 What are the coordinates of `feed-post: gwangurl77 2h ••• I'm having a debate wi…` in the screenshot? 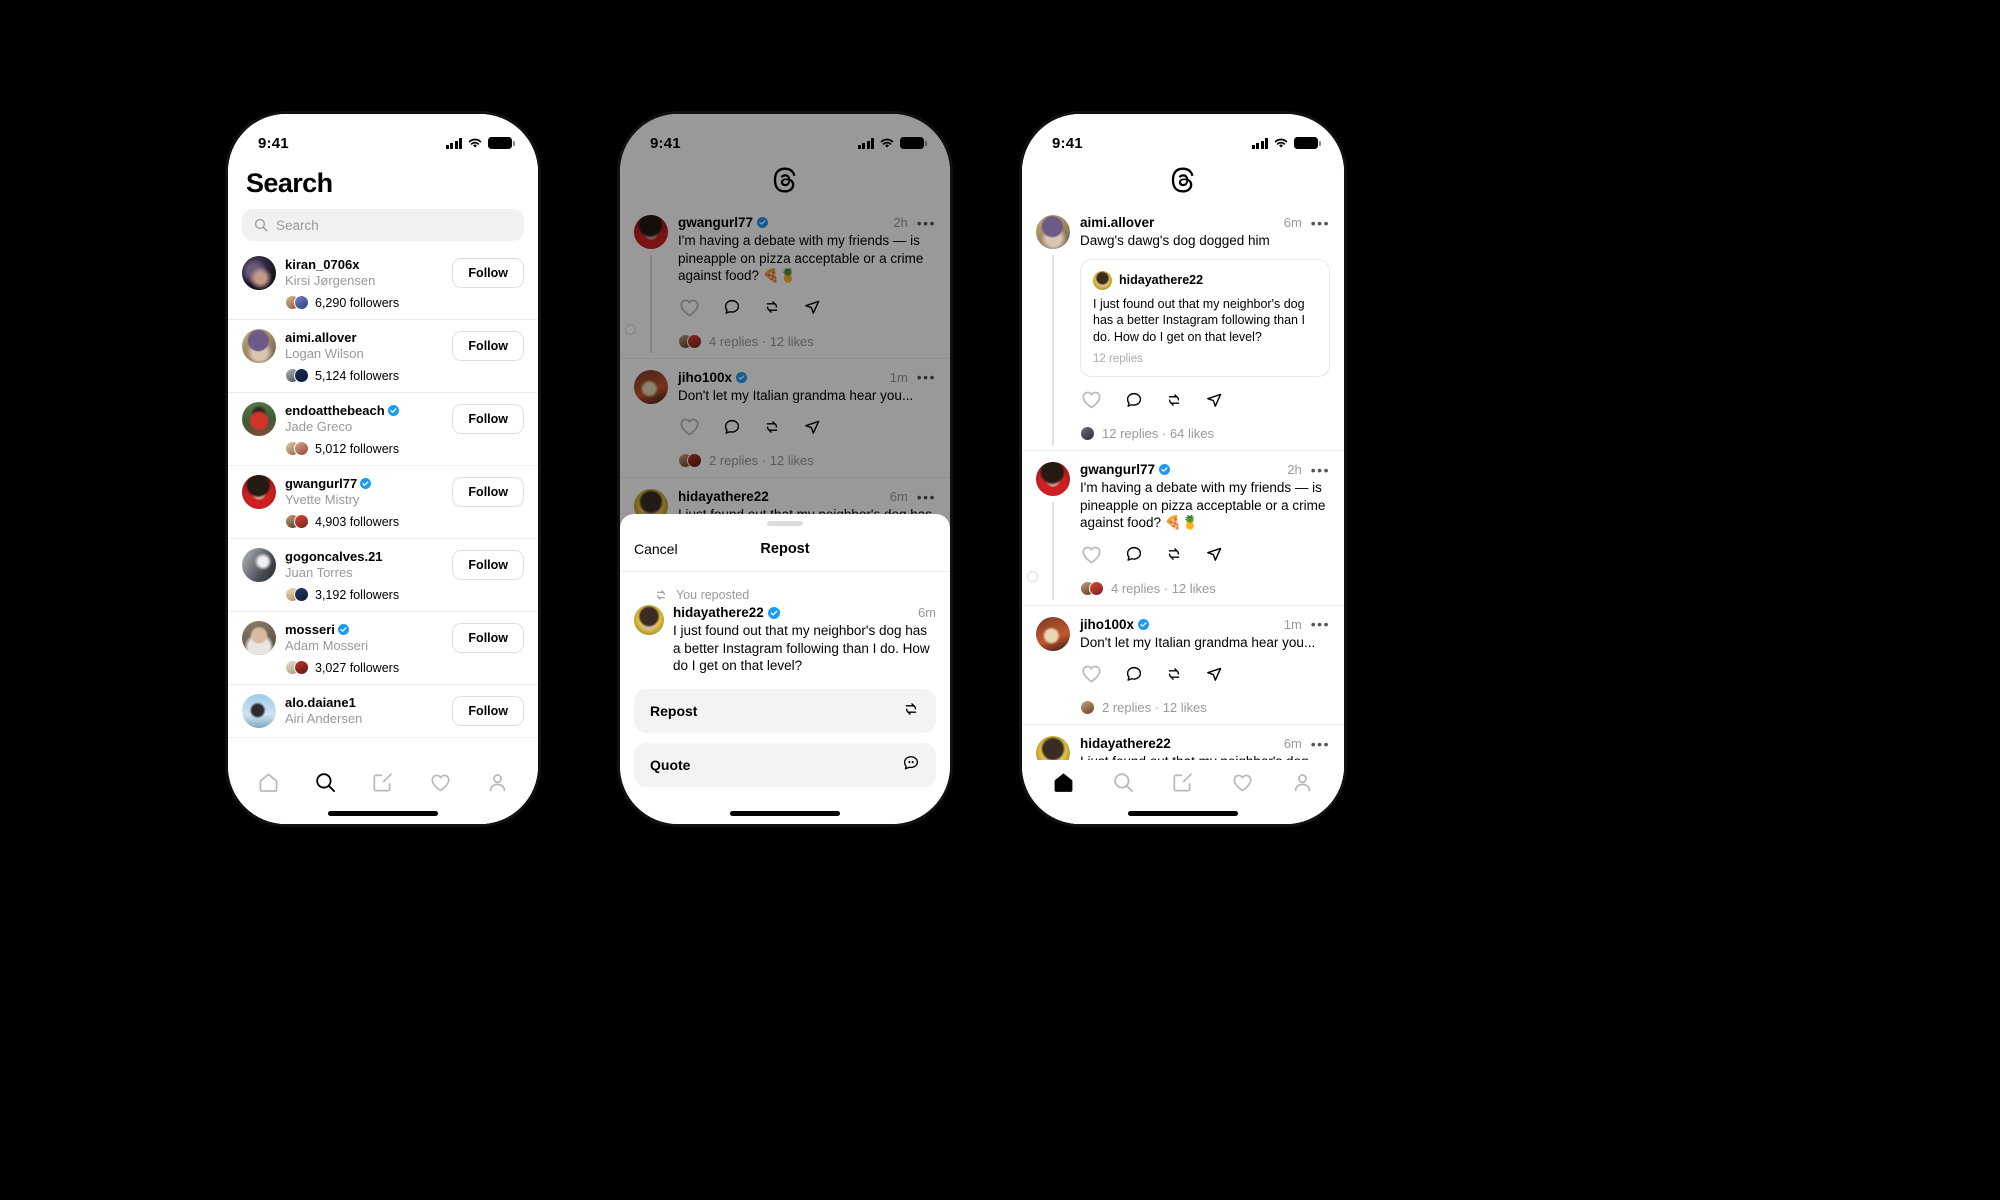 It's located at (785, 281).